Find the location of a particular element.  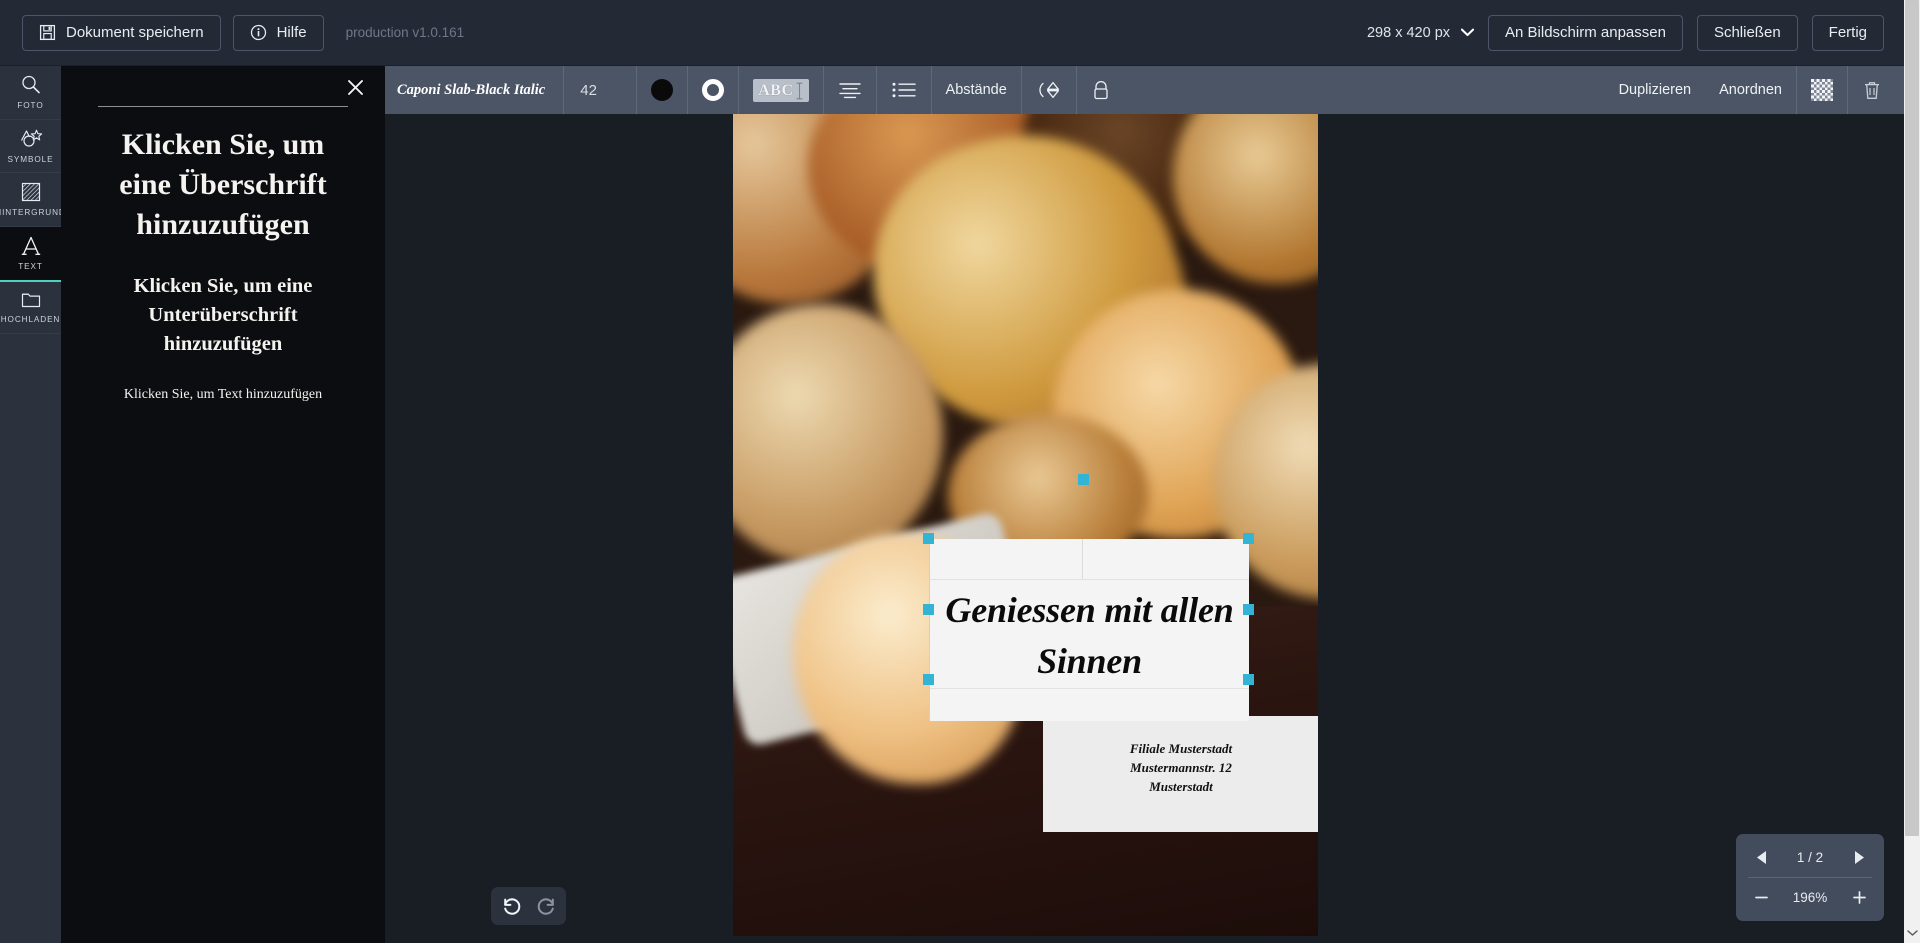

zoom-in-button is located at coordinates (1859, 898).